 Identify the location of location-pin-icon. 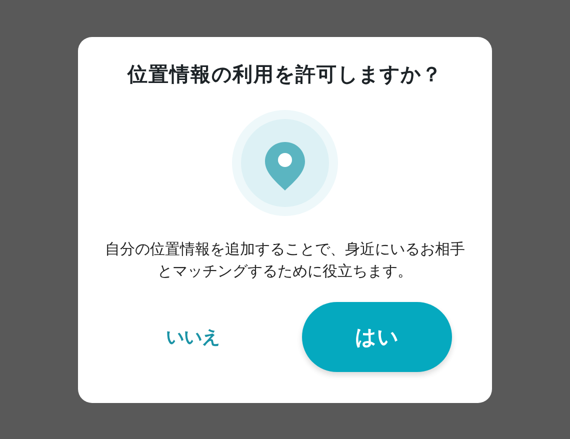
(285, 163).